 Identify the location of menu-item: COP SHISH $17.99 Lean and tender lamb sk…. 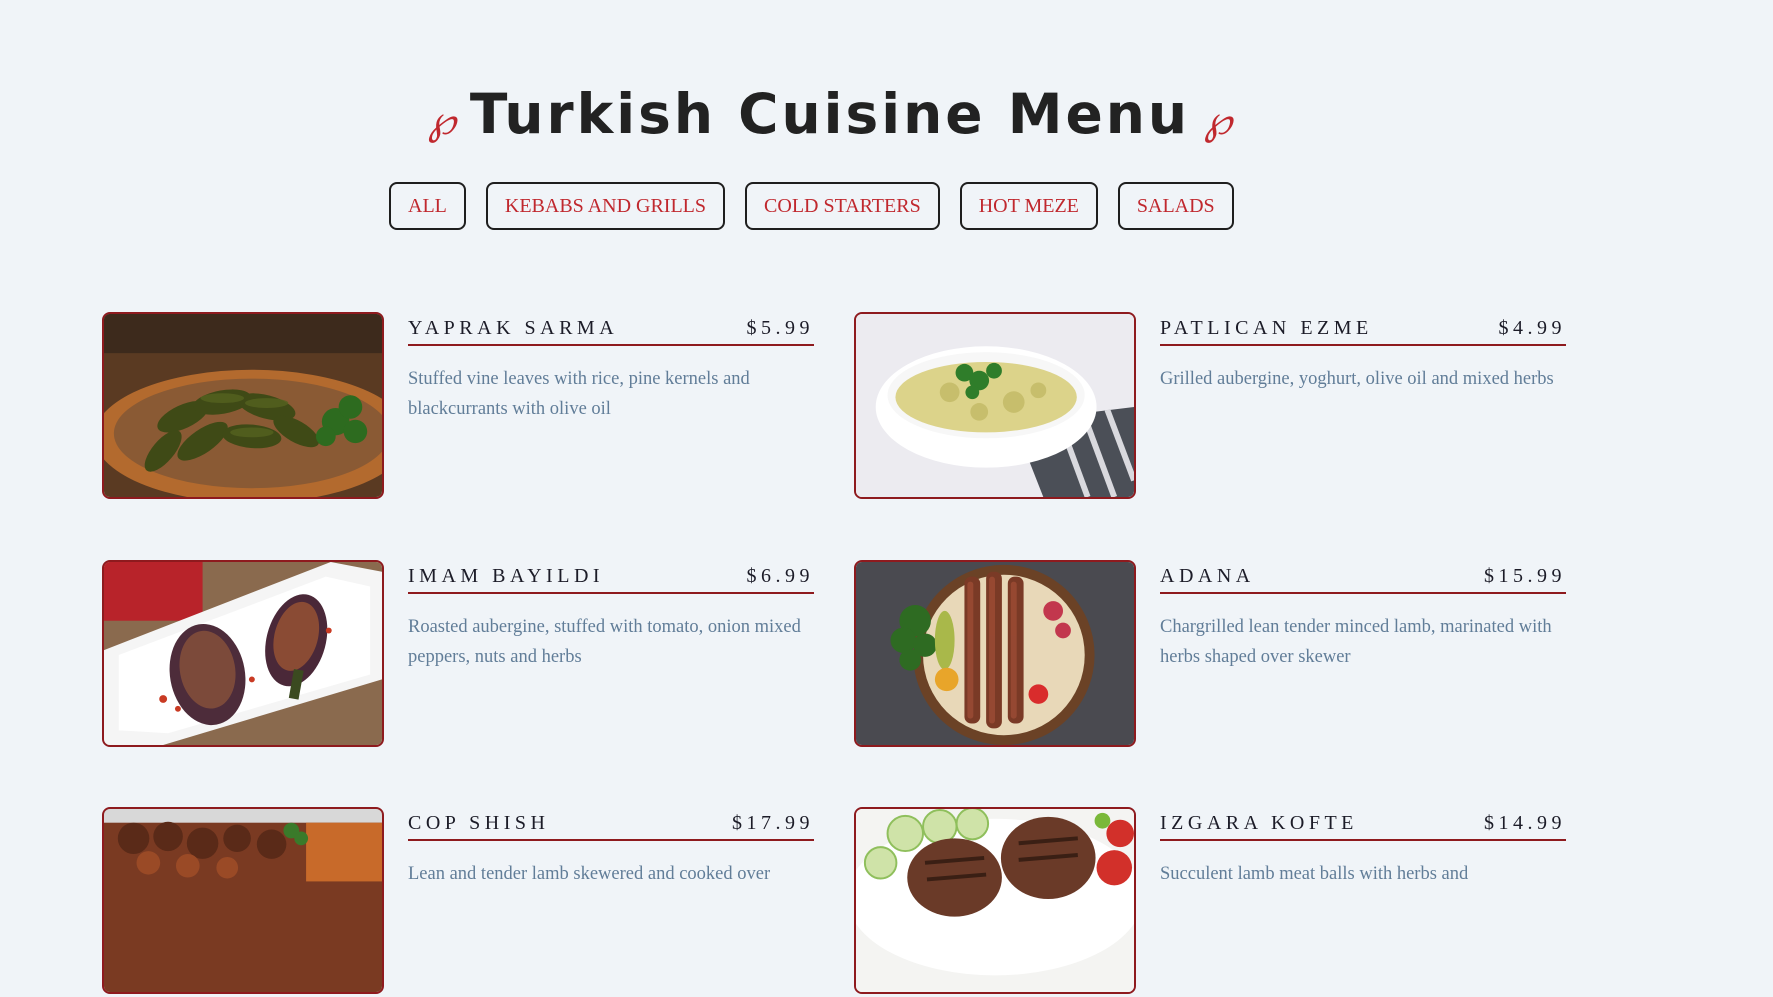
(468, 902).